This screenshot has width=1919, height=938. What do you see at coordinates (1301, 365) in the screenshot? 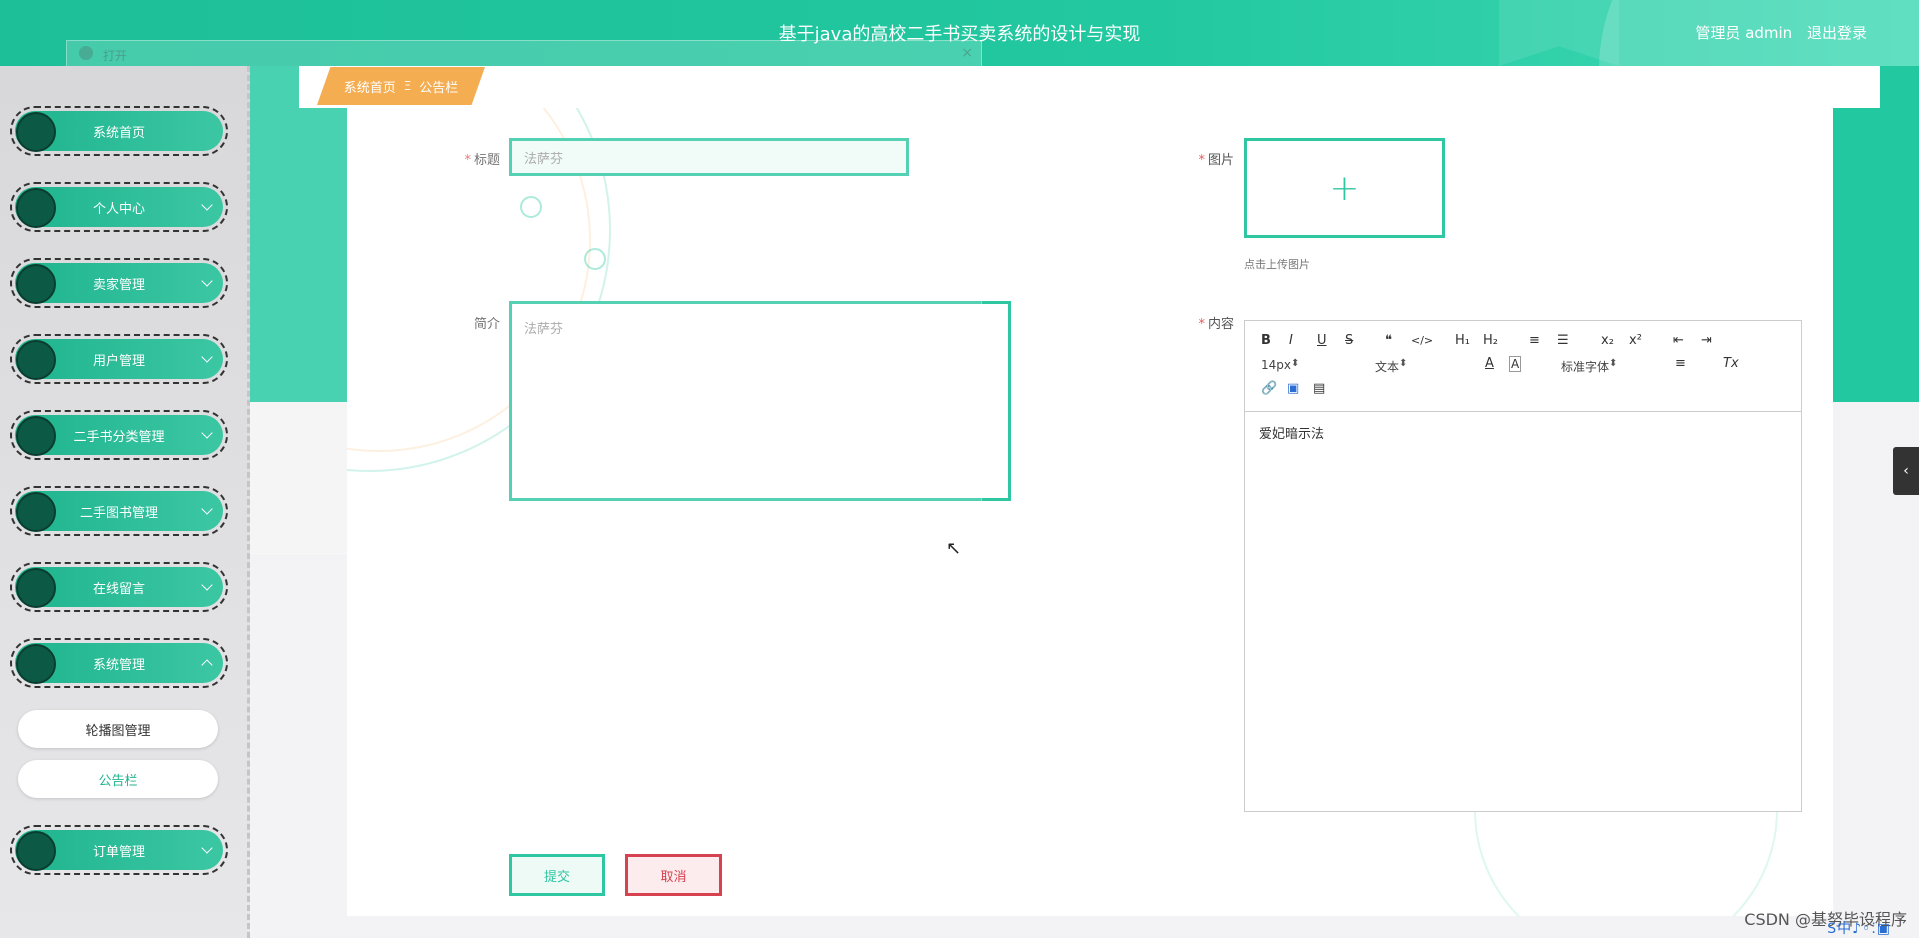
I see `font-size-select: 14px` at bounding box center [1301, 365].